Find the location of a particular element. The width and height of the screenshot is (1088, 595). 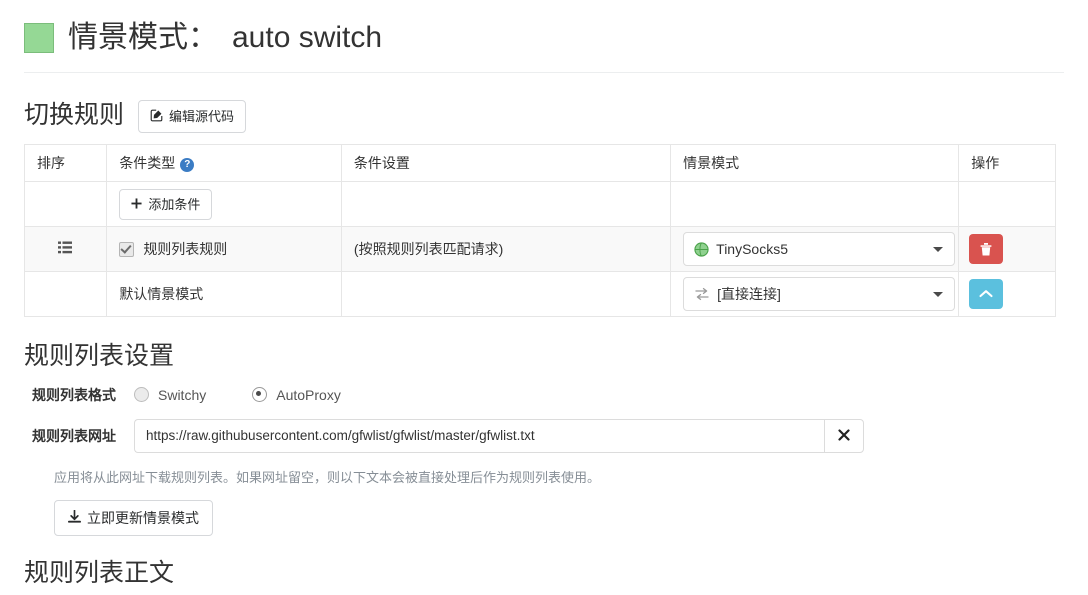

add-condition-label: 添加条件 is located at coordinates (174, 204).